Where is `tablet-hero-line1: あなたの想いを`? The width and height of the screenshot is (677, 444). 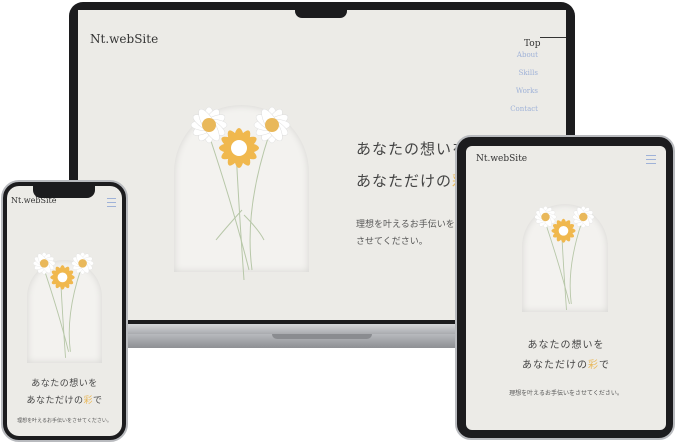
tablet-hero-line1: あなたの想いを is located at coordinates (566, 345).